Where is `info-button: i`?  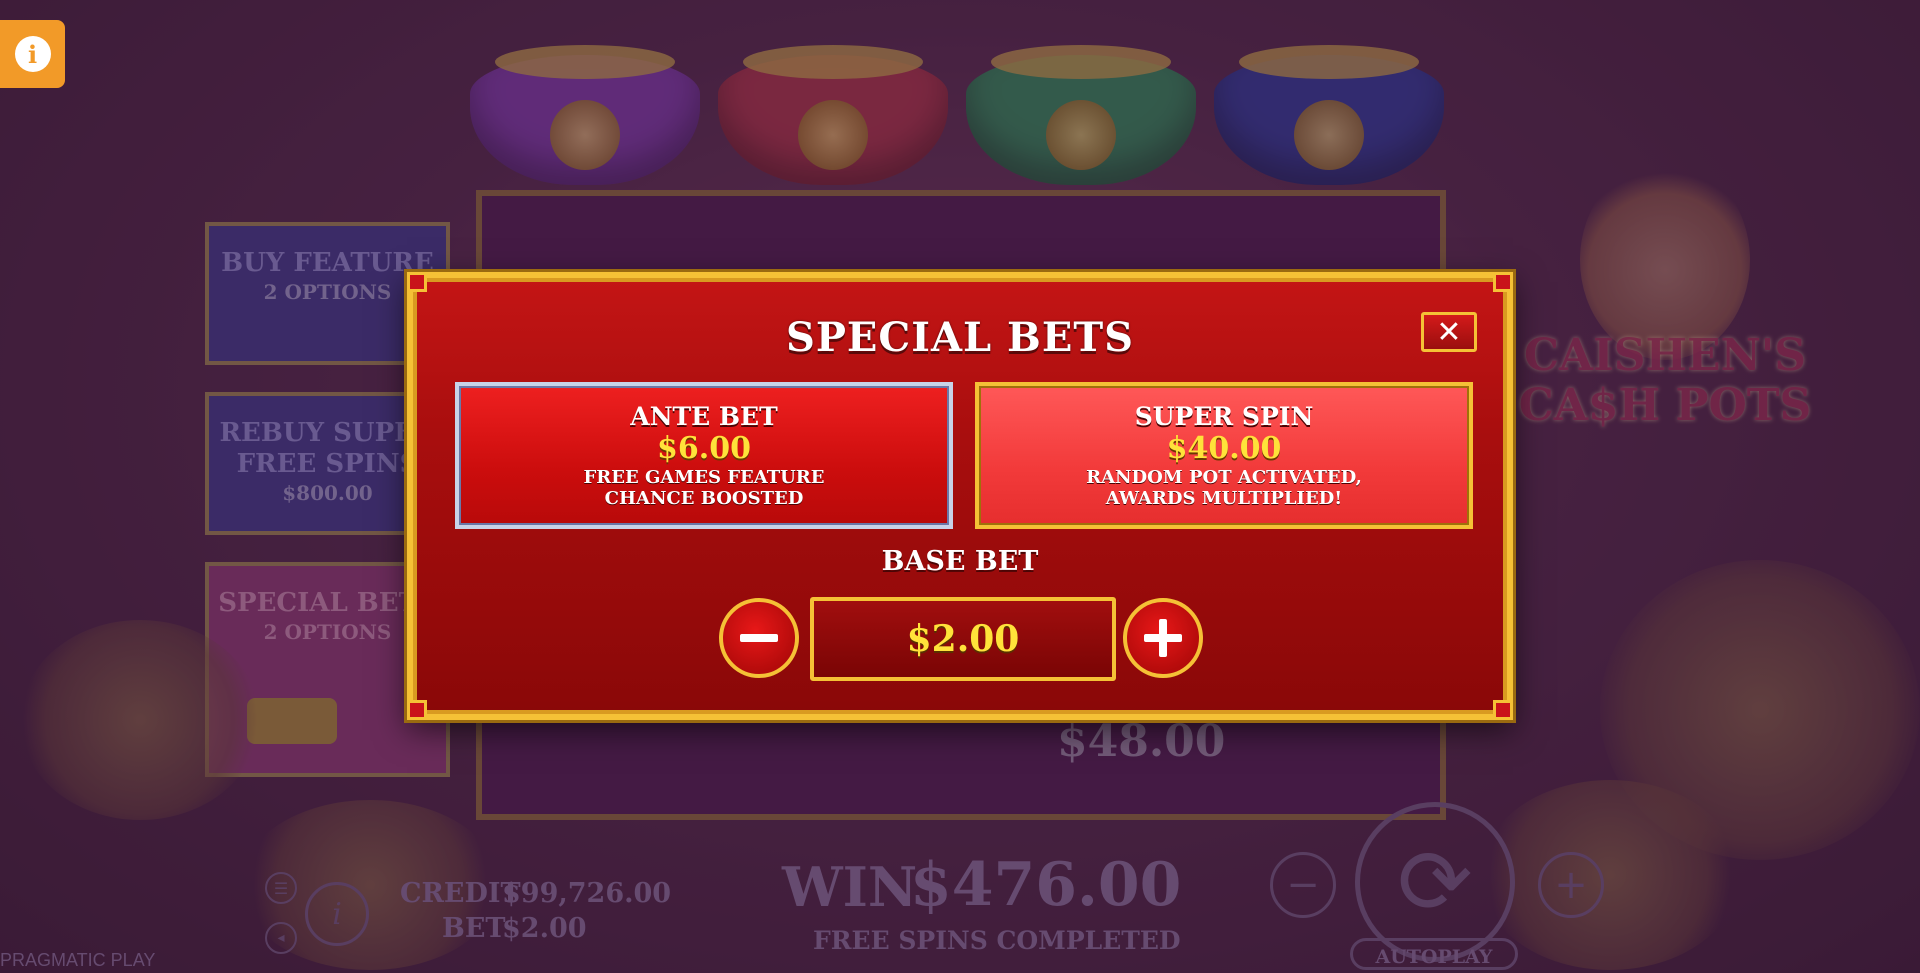
info-button: i is located at coordinates (32, 54).